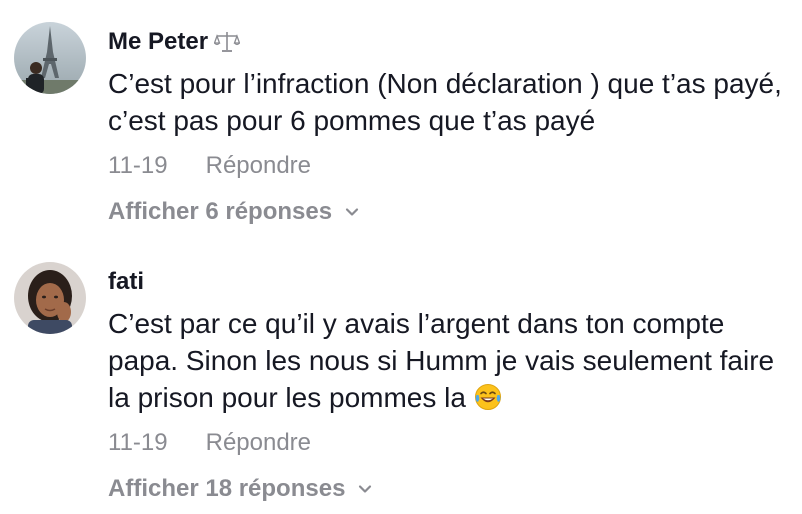  I want to click on comment-username: fati, so click(448, 282).